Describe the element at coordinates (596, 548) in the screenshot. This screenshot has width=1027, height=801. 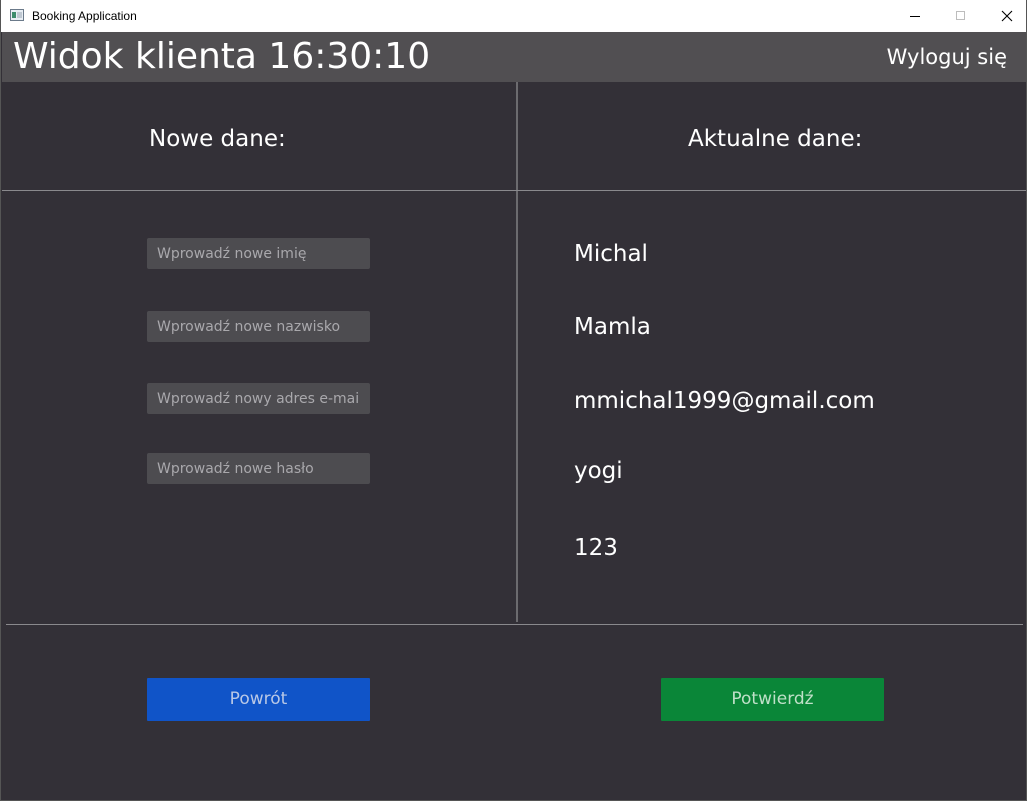
I see `current-password: 123` at that location.